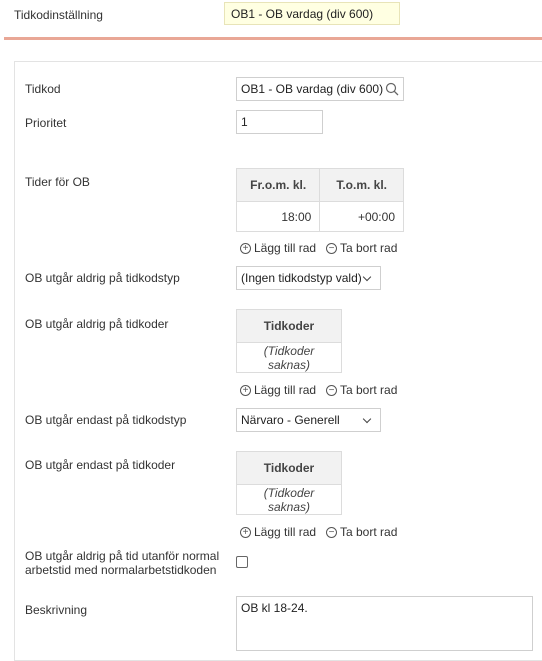  Describe the element at coordinates (361, 185) in the screenshot. I see `col-to-header: T.o.m. kl.` at that location.